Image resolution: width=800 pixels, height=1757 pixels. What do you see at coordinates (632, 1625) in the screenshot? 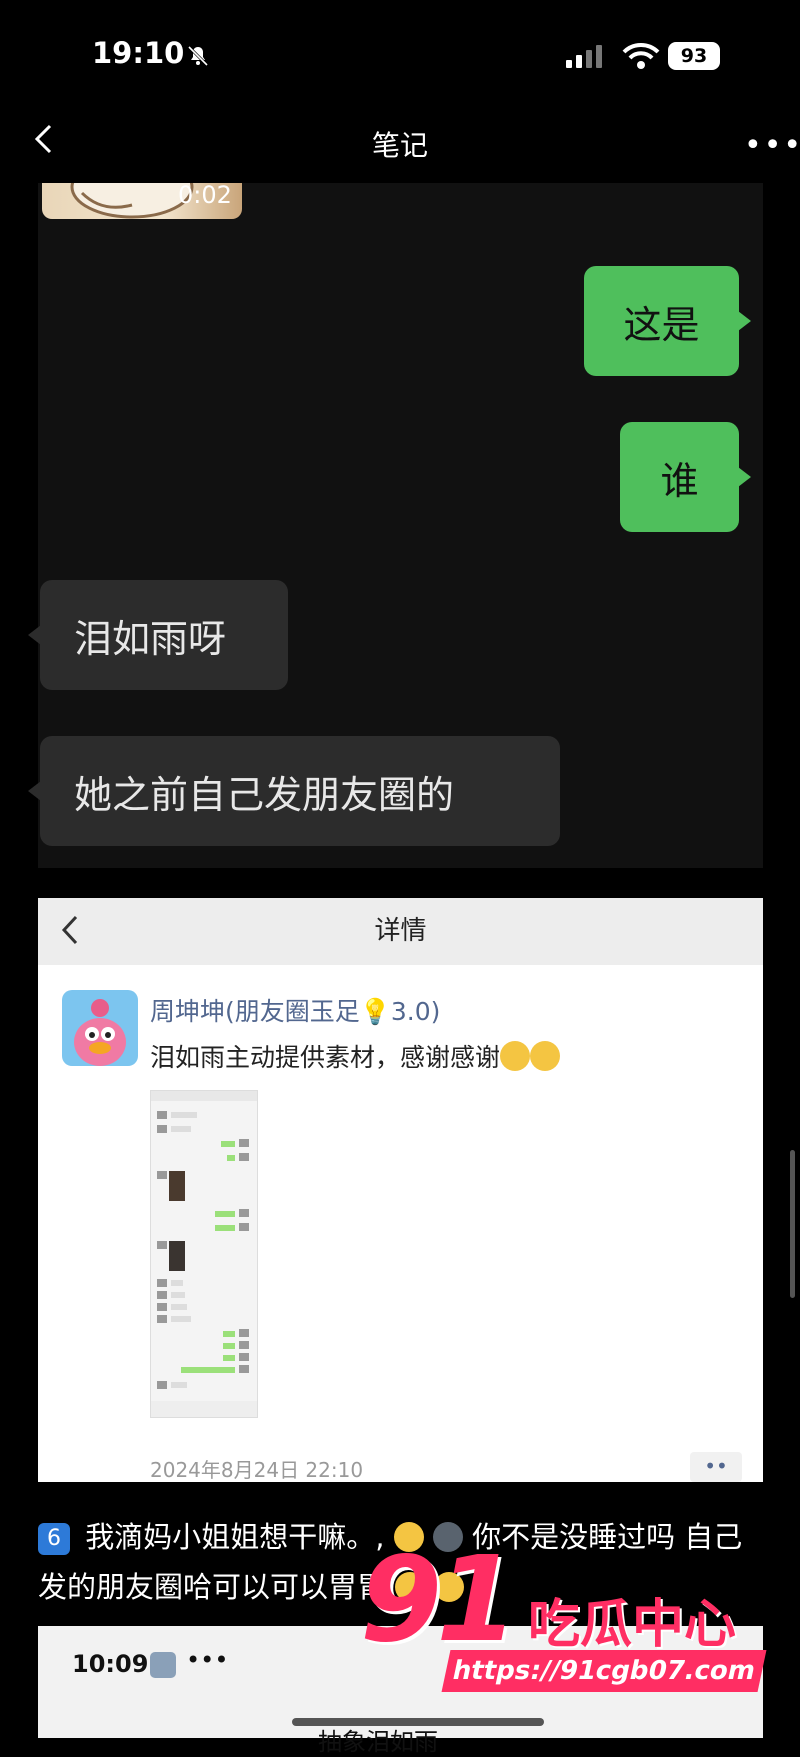
I see `watermark-name: 吃瓜中心` at bounding box center [632, 1625].